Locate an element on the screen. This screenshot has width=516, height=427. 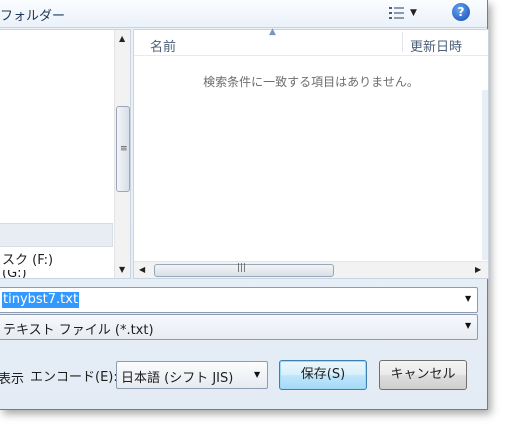
scrollbar-thumb: ≡ is located at coordinates (123, 149).